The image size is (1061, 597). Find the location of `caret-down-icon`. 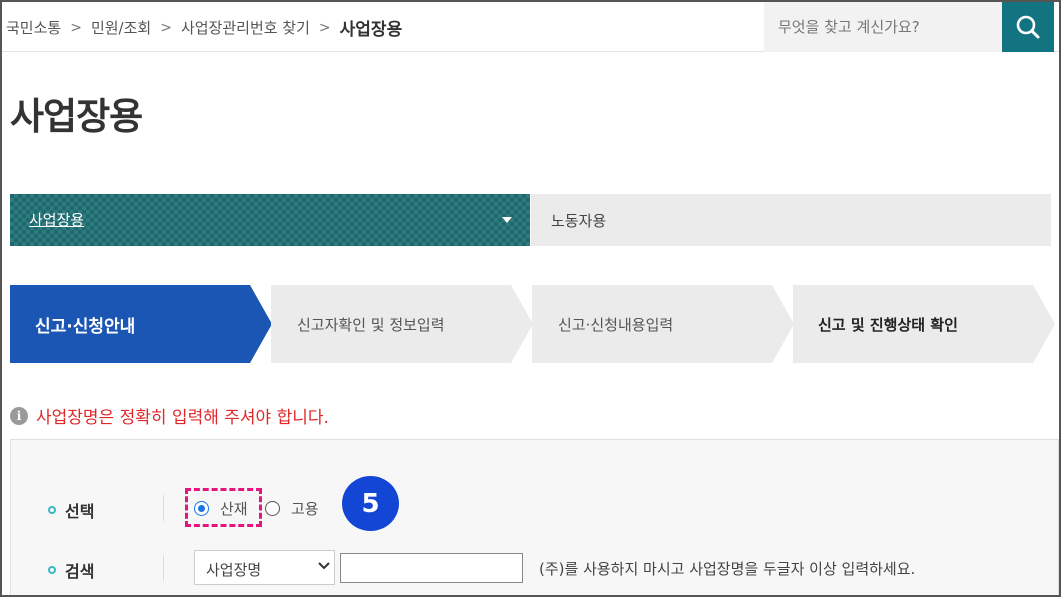

caret-down-icon is located at coordinates (507, 220).